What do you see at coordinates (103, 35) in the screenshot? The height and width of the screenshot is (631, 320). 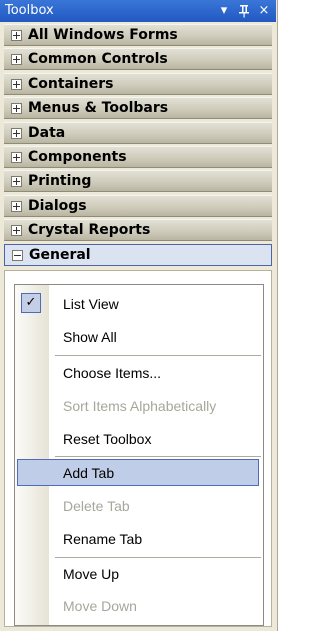 I see `tab-label: All Windows Forms` at bounding box center [103, 35].